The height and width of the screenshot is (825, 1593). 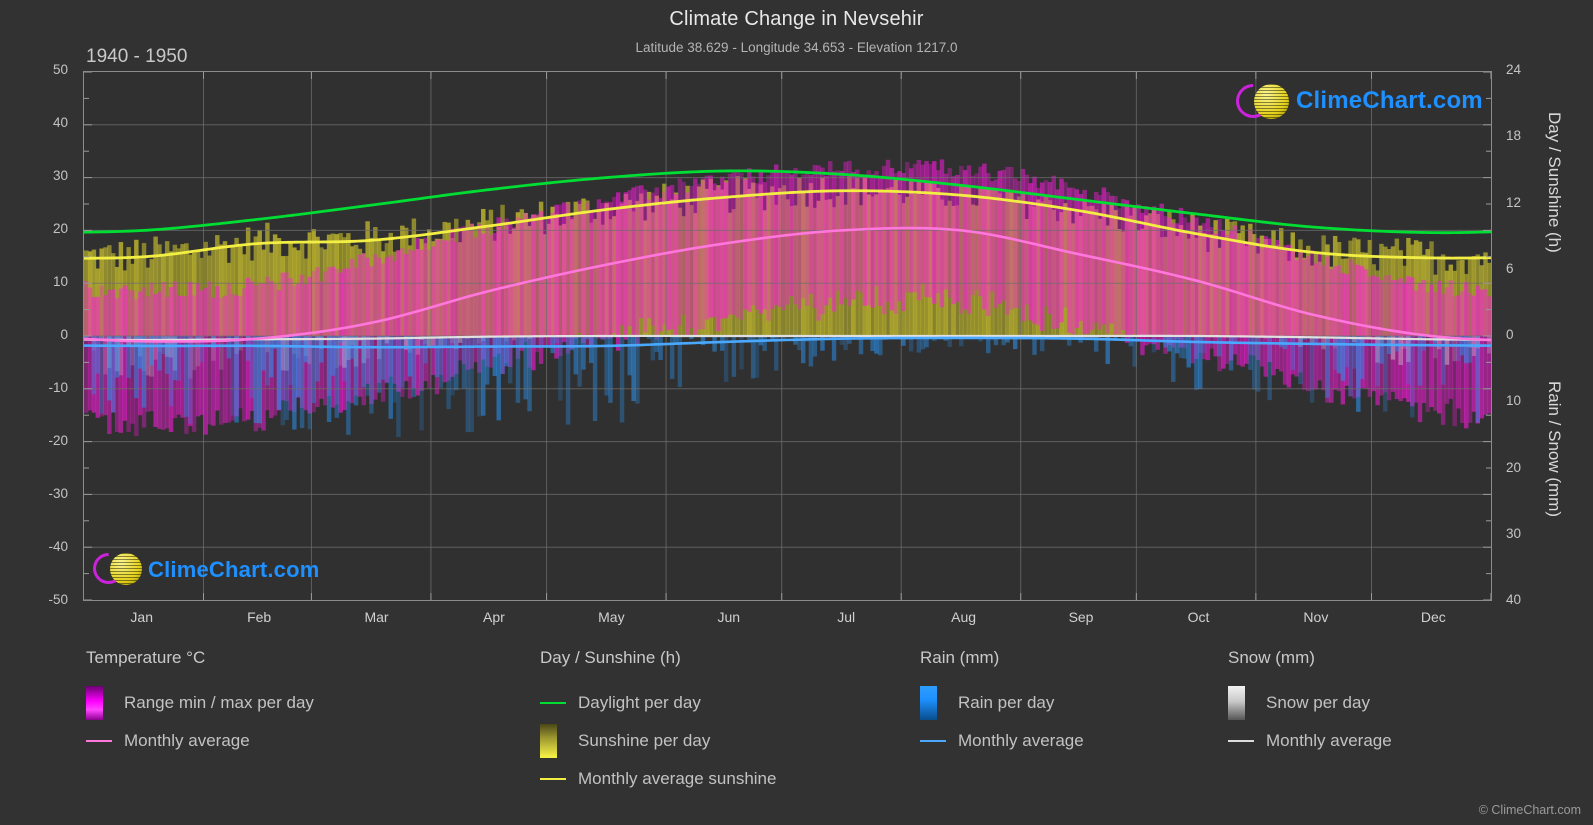 I want to click on legend-item: Snow per day, so click(x=1310, y=703).